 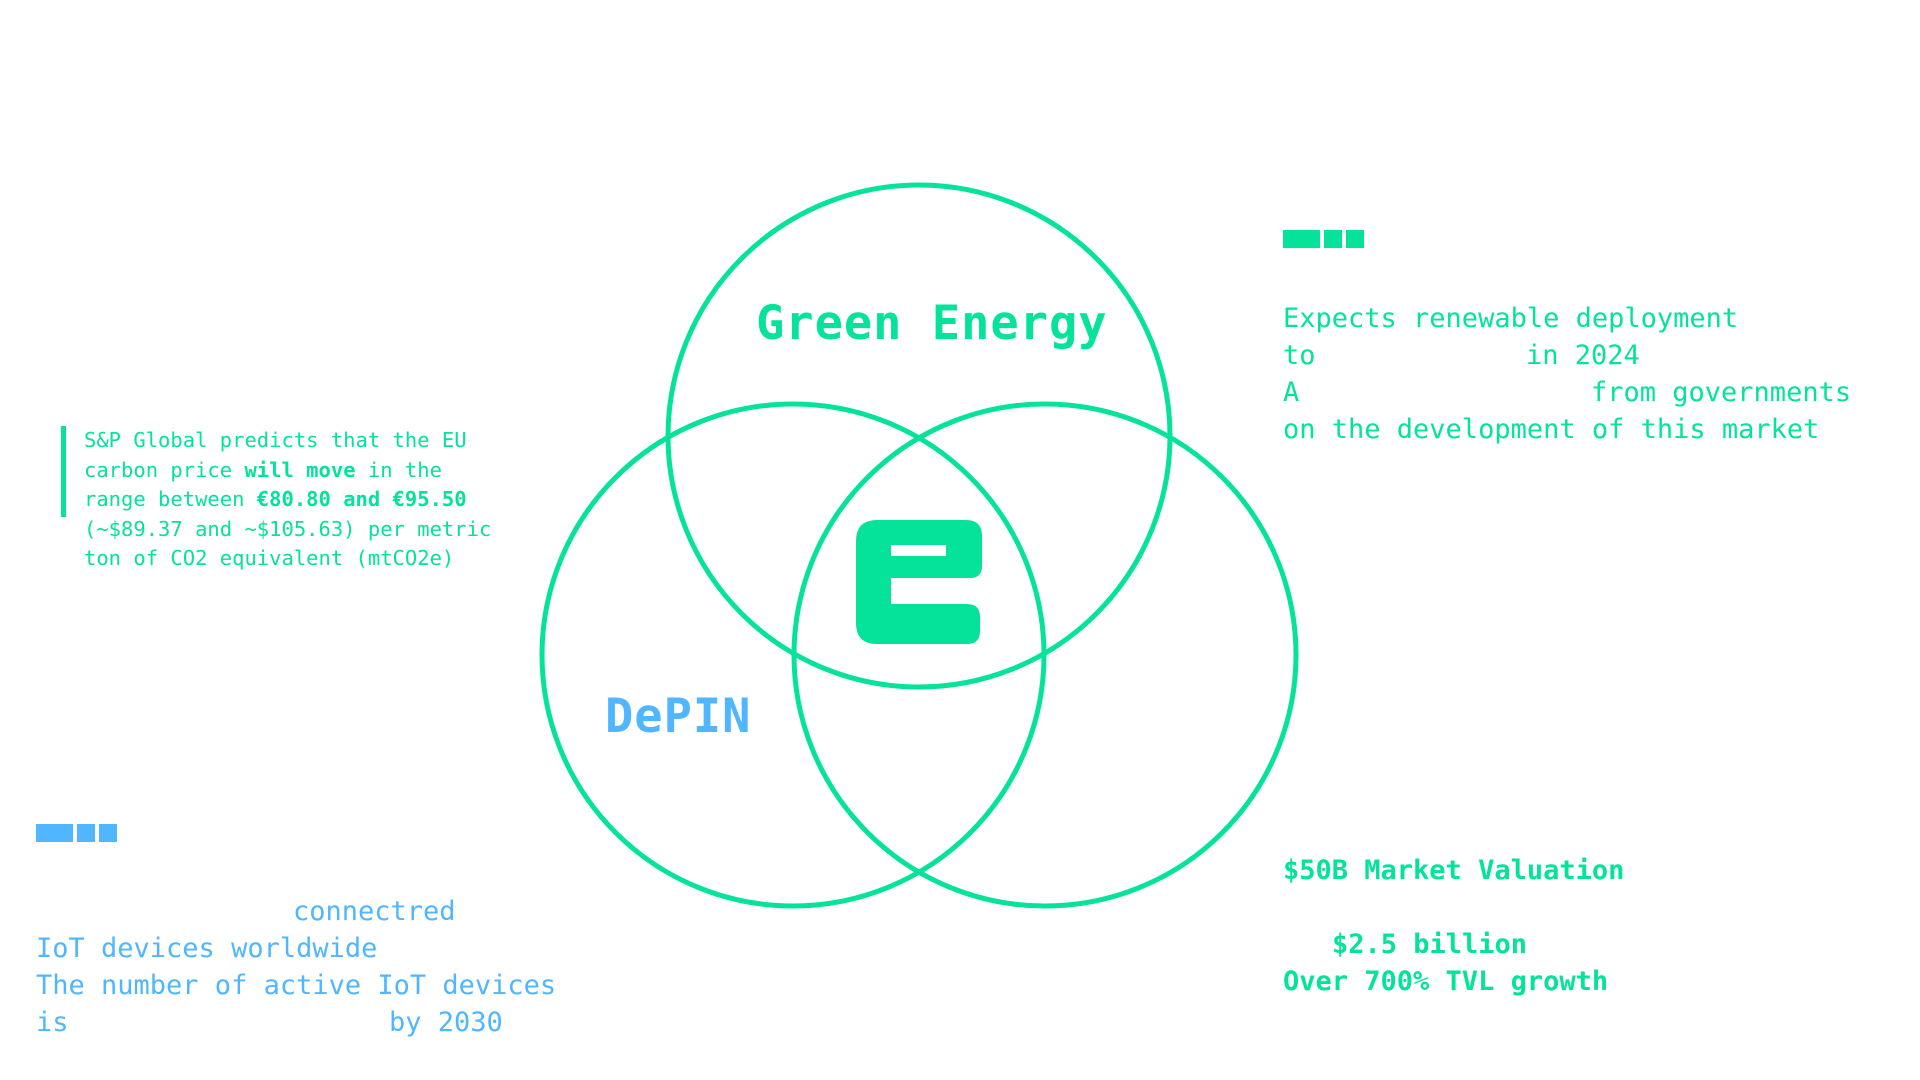 I want to click on iot-stat-line: is, so click(x=52, y=1022).